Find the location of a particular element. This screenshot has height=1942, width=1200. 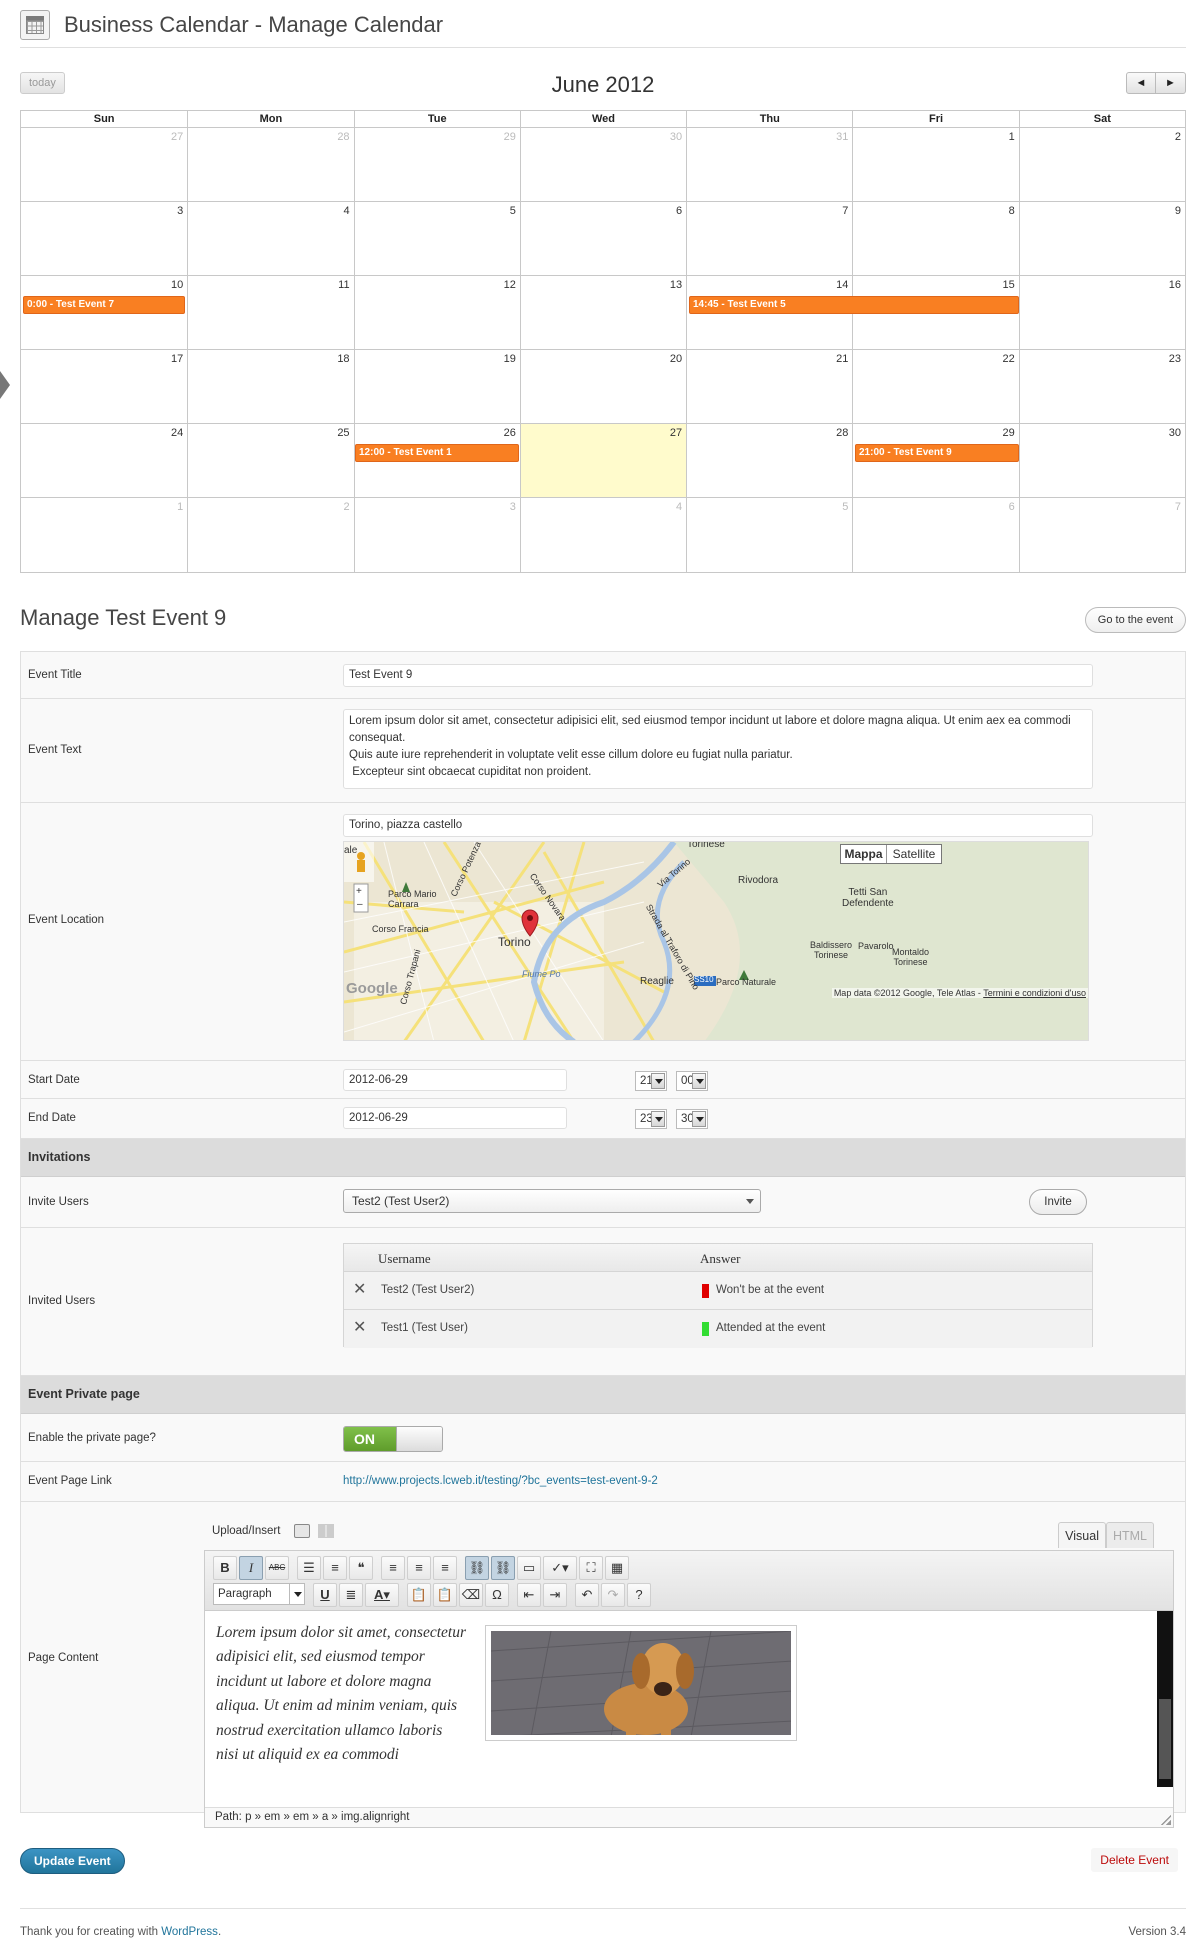

editor-scrollbar is located at coordinates (1165, 1699).